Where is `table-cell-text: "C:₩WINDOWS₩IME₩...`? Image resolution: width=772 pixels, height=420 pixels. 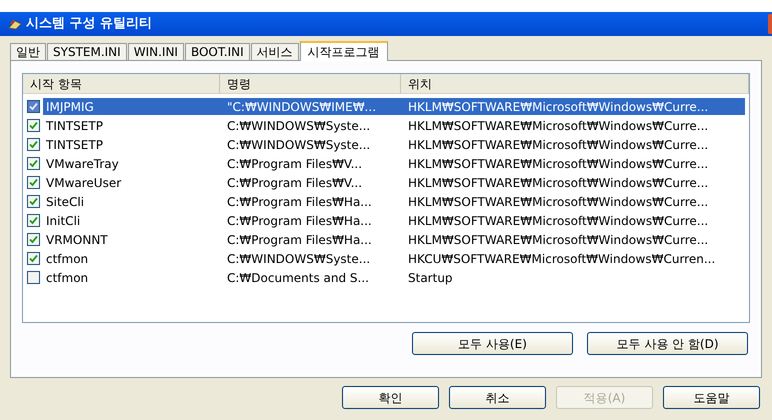 table-cell-text: "C:₩WINDOWS₩IME₩... is located at coordinates (302, 107).